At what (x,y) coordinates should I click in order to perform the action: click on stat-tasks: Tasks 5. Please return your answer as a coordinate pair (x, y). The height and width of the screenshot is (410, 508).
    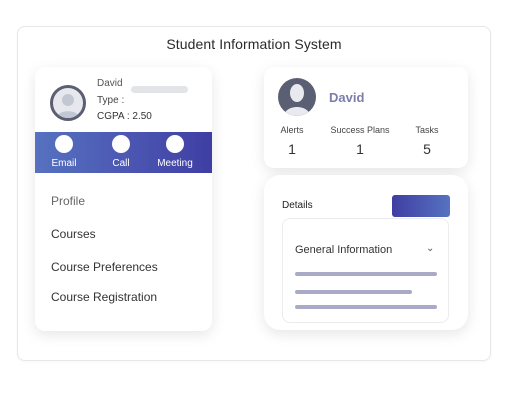
    Looking at the image, I should click on (427, 141).